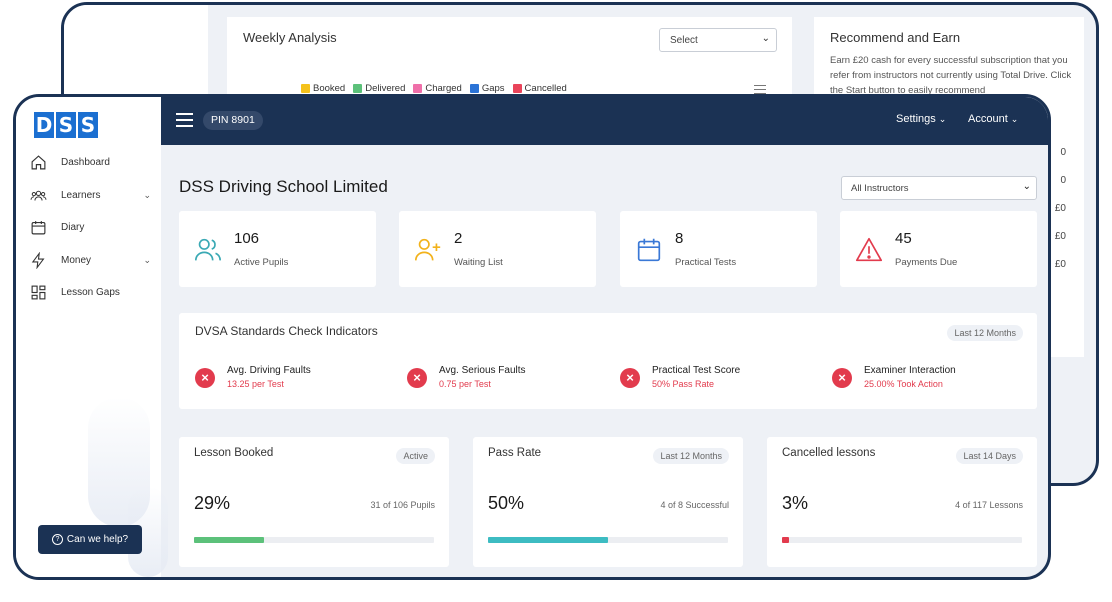 The width and height of the screenshot is (1112, 602). What do you see at coordinates (829, 453) in the screenshot?
I see `metric-title: Cancelled lessons` at bounding box center [829, 453].